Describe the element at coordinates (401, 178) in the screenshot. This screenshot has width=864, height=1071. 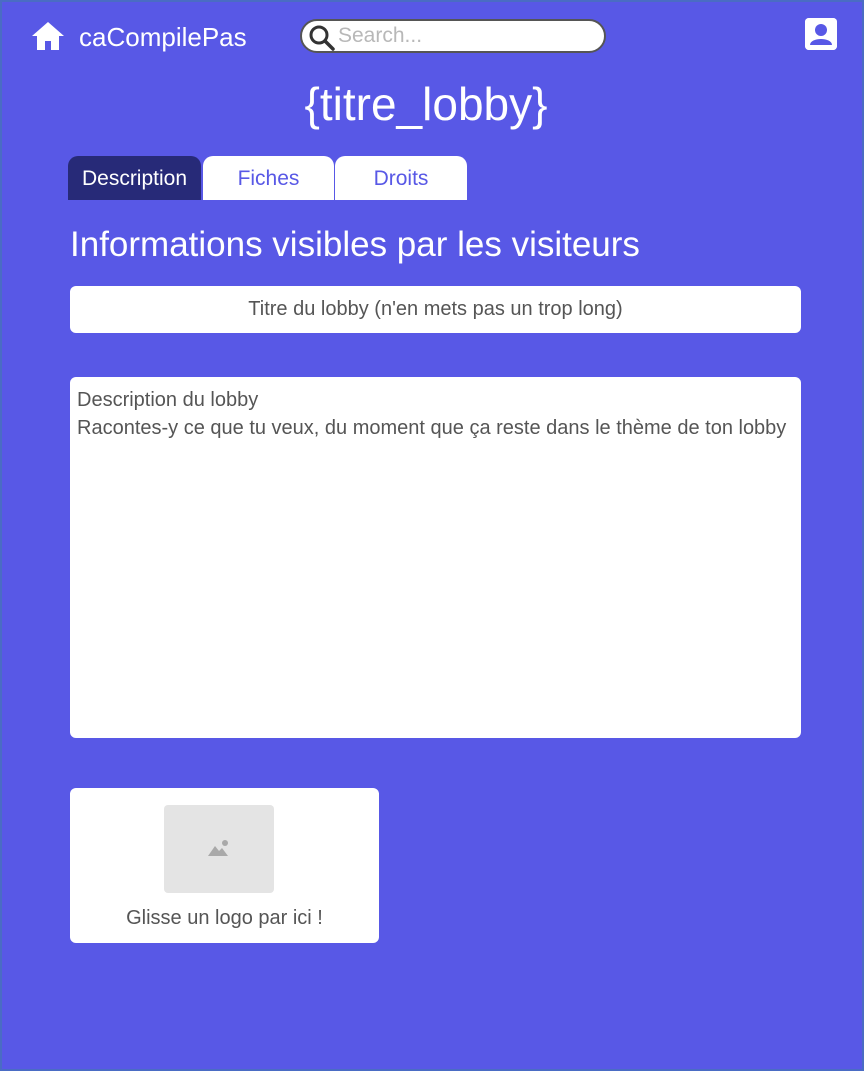
I see `tab-droits: Droits` at that location.